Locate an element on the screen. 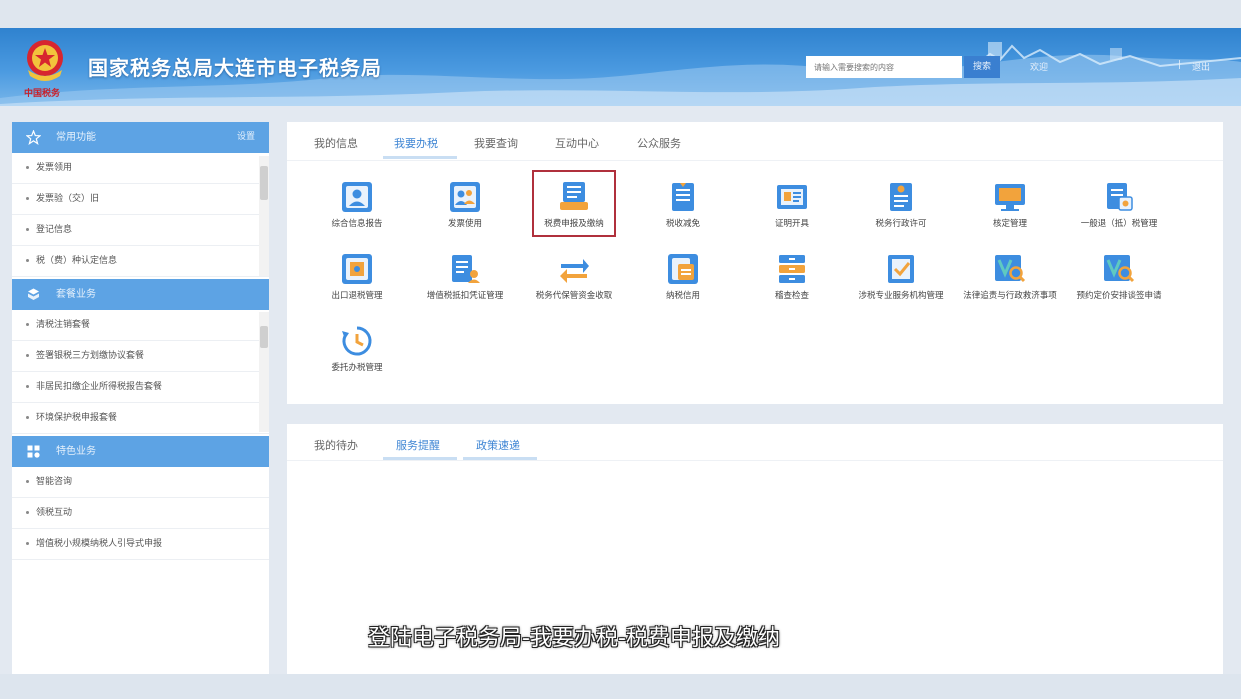 The image size is (1241, 699). tile-inspection: 稽查检查 is located at coordinates (792, 277).